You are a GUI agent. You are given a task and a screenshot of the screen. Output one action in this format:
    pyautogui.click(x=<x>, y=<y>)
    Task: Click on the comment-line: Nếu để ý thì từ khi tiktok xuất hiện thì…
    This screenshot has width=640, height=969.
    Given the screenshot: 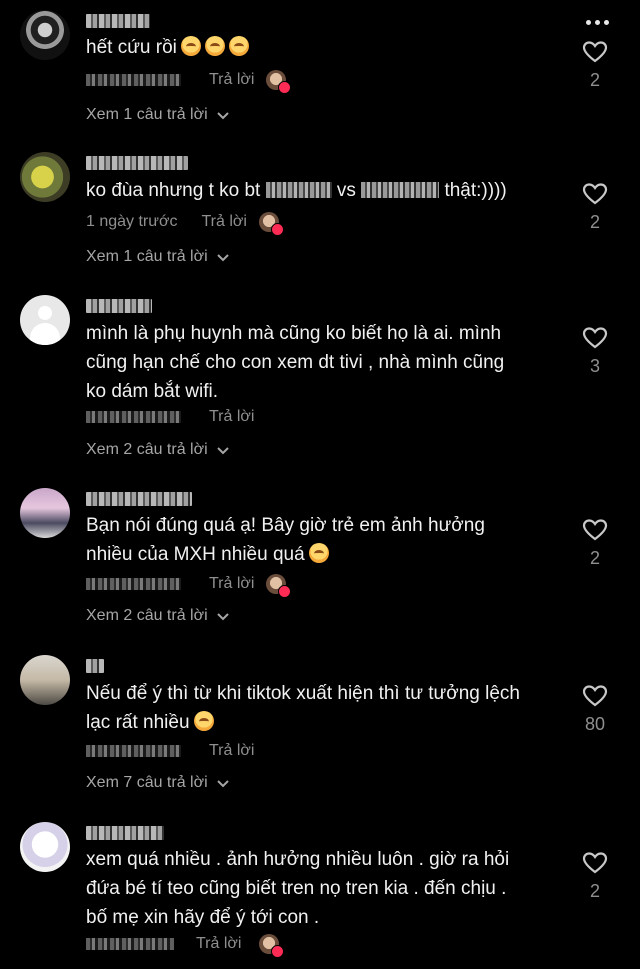 What is the action you would take?
    pyautogui.click(x=303, y=693)
    